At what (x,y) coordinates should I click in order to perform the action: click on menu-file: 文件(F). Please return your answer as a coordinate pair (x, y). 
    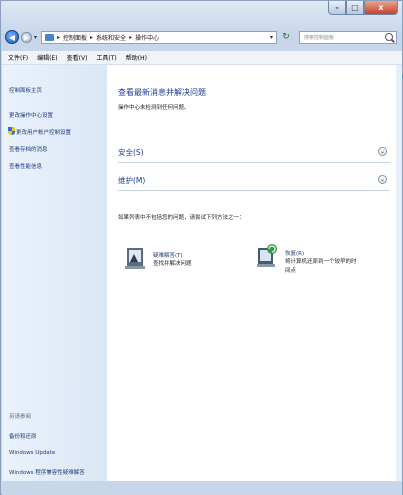
    Looking at the image, I should click on (18, 57).